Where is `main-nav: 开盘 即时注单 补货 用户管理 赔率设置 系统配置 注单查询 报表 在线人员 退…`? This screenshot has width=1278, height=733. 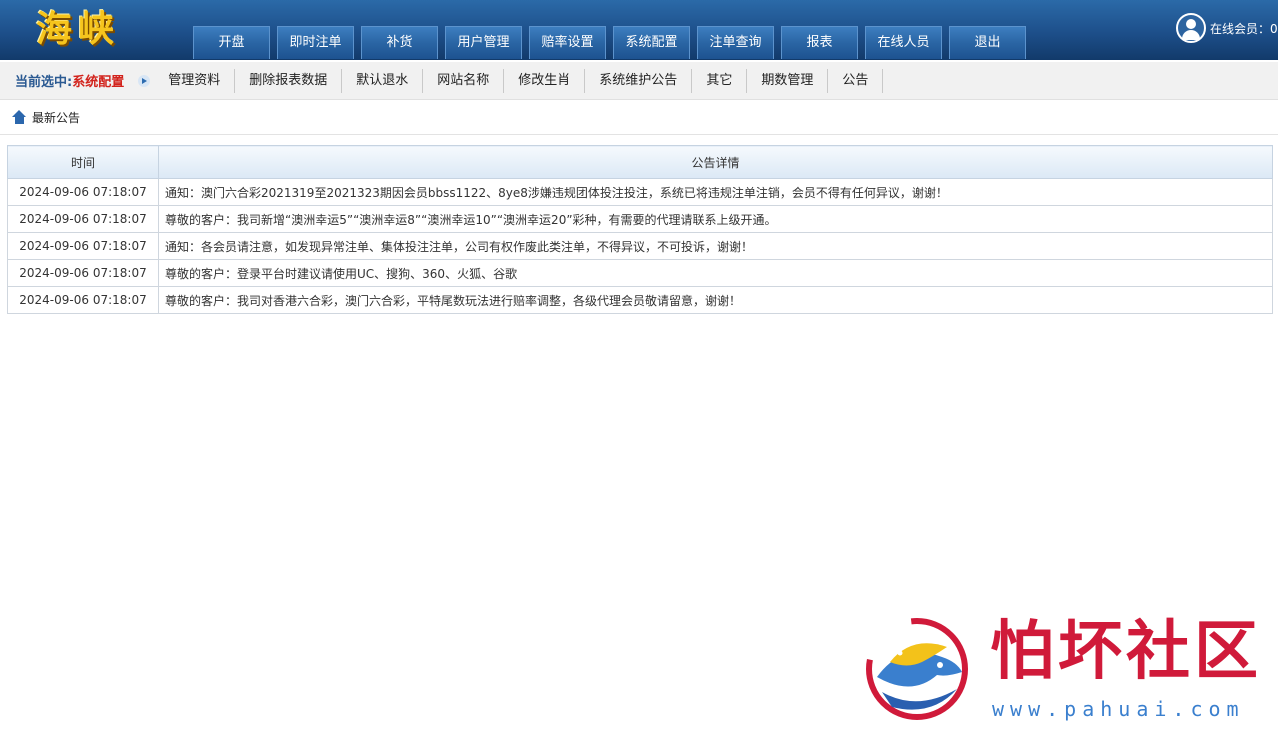 main-nav: 开盘 即时注单 补货 用户管理 赔率设置 系统配置 注单查询 报表 在线人员 退… is located at coordinates (613, 43).